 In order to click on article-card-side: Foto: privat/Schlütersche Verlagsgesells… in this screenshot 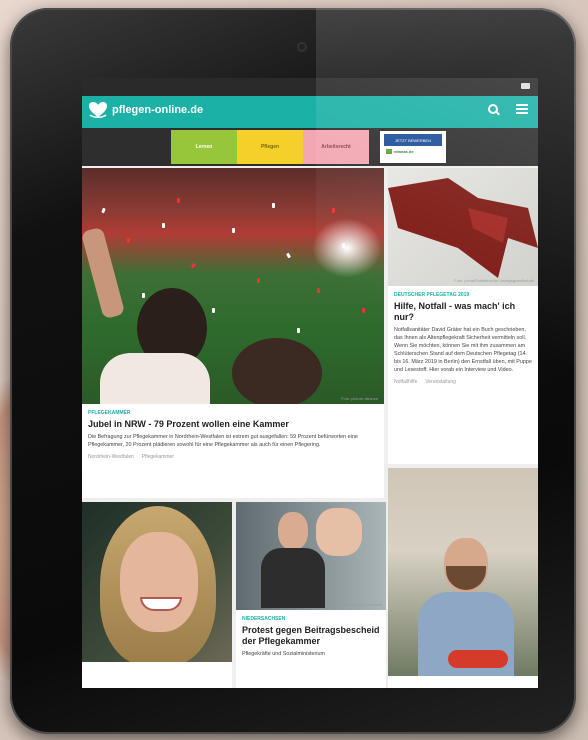, I will do `click(463, 316)`.